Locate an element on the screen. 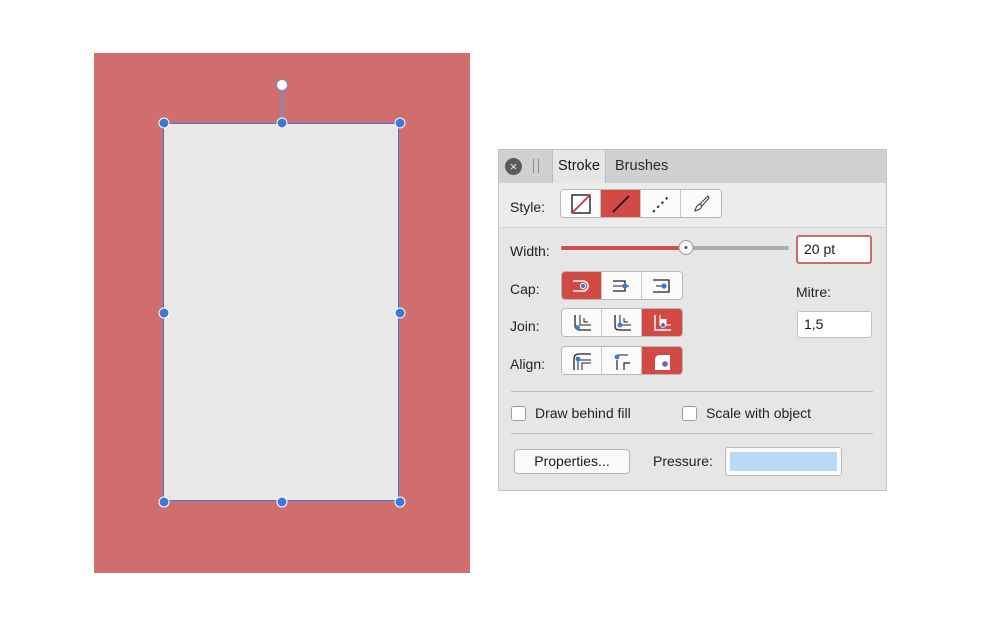 This screenshot has height=631, width=1000. style-brush-button is located at coordinates (701, 203).